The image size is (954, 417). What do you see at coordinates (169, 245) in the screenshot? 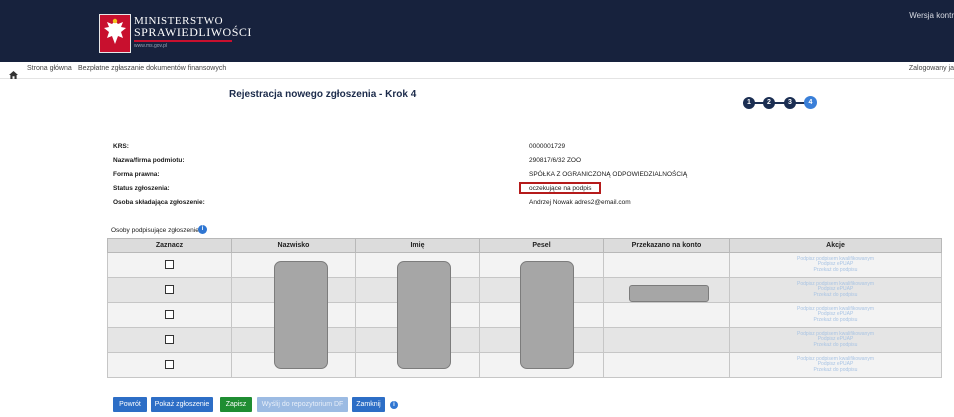
I see `column-header-select: Zaznacz` at bounding box center [169, 245].